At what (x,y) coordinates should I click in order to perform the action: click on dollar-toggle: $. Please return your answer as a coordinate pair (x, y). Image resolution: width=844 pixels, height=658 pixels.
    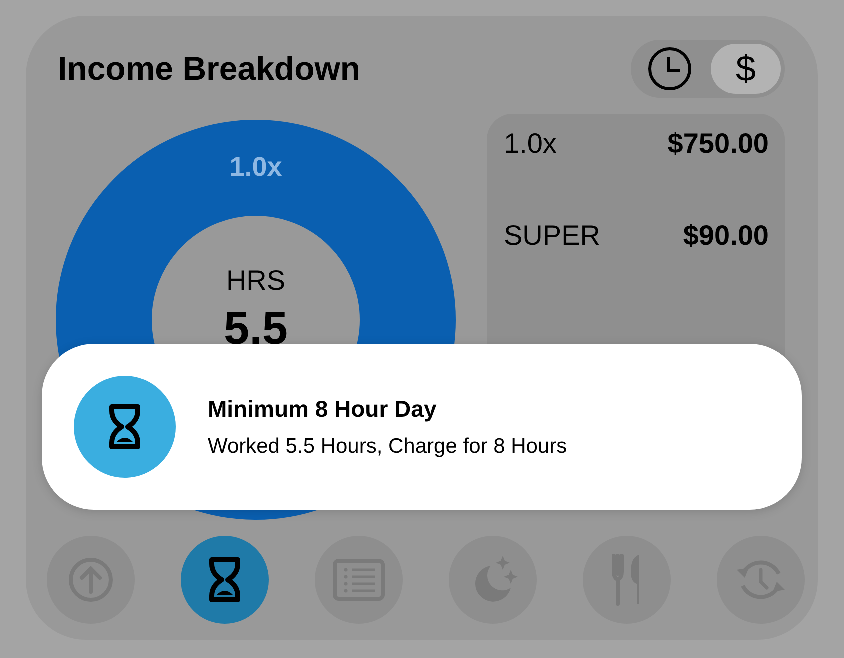
    Looking at the image, I should click on (746, 69).